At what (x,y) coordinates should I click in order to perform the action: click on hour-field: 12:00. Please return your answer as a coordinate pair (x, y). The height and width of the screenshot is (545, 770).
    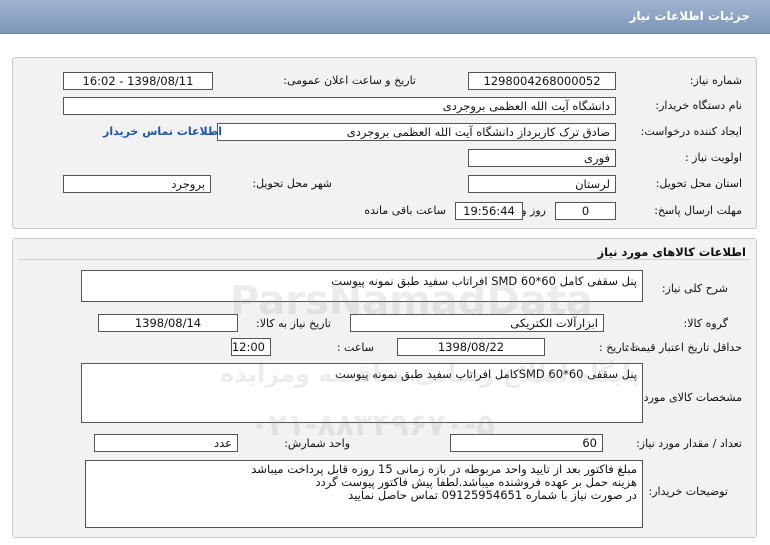
    Looking at the image, I should click on (251, 347).